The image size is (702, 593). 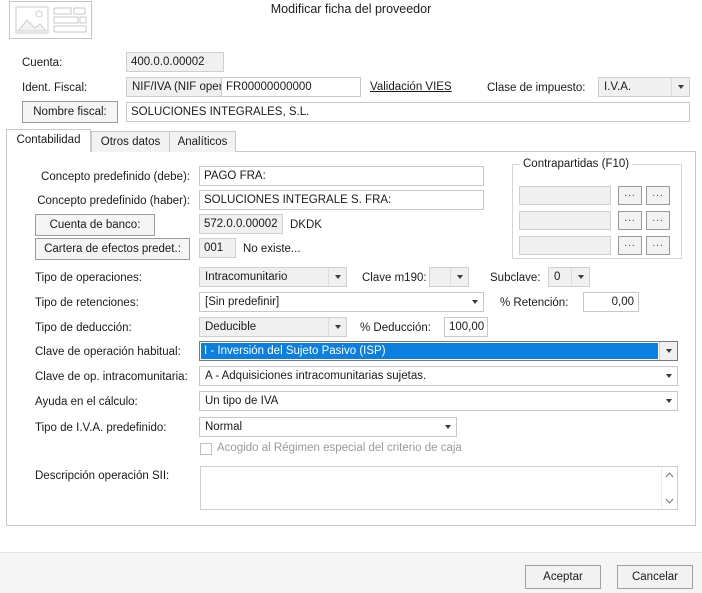 What do you see at coordinates (351, 572) in the screenshot?
I see `dialog-footer: Aceptar Cancelar` at bounding box center [351, 572].